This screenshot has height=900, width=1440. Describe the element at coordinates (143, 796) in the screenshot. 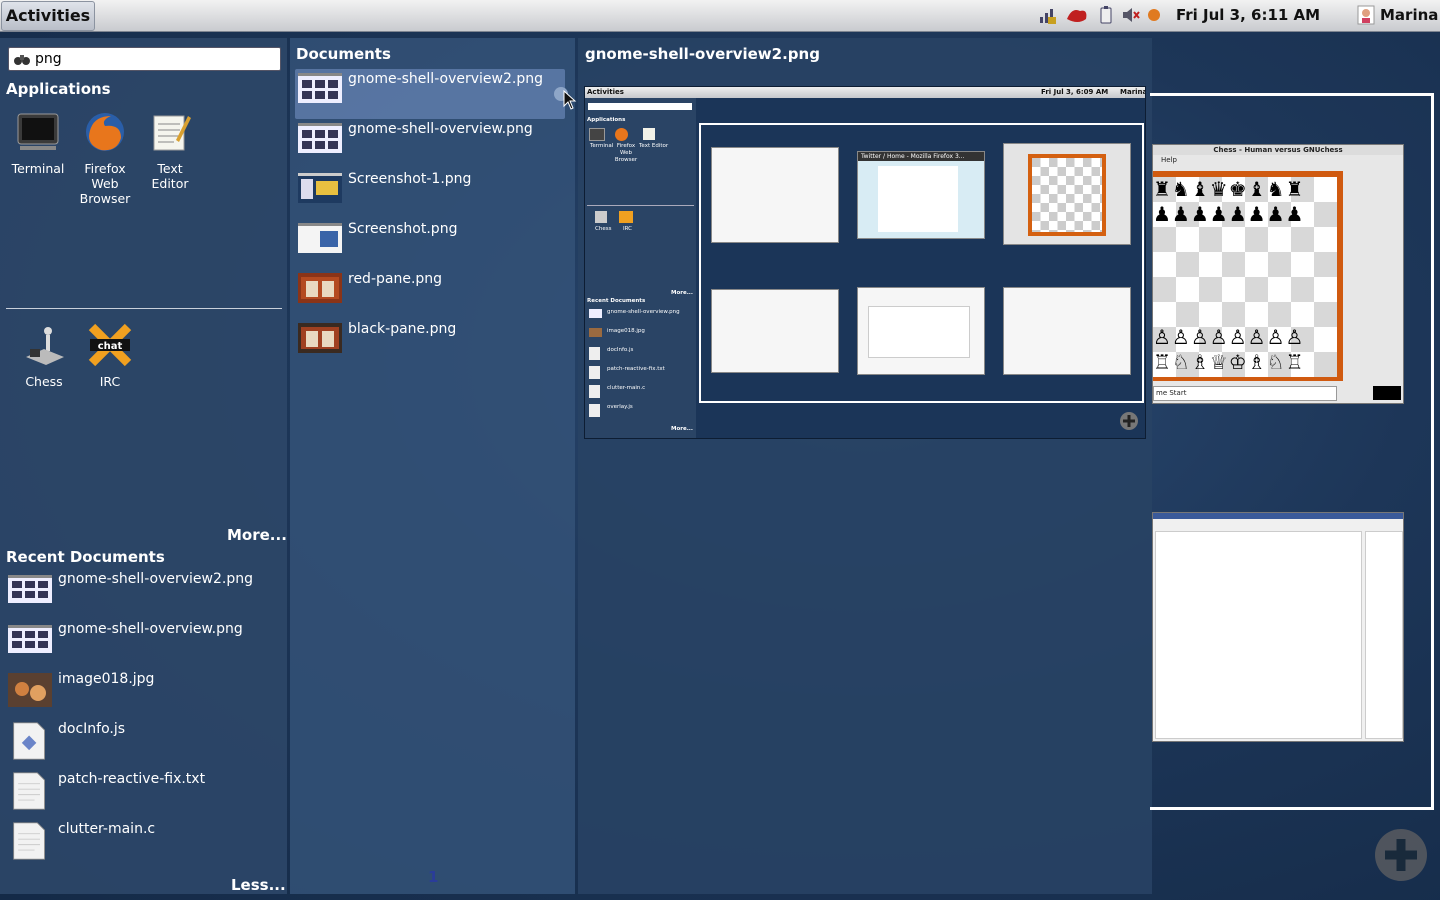

I see `recent-doc-item: patch-reactive-fix.txt` at that location.